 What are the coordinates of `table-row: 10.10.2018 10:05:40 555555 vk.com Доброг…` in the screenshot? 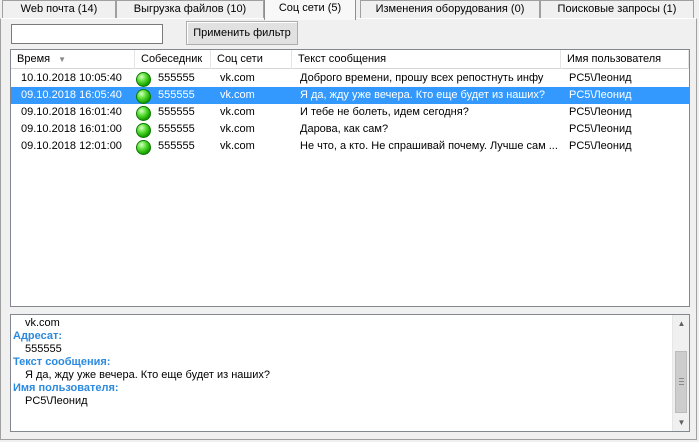 It's located at (350, 78).